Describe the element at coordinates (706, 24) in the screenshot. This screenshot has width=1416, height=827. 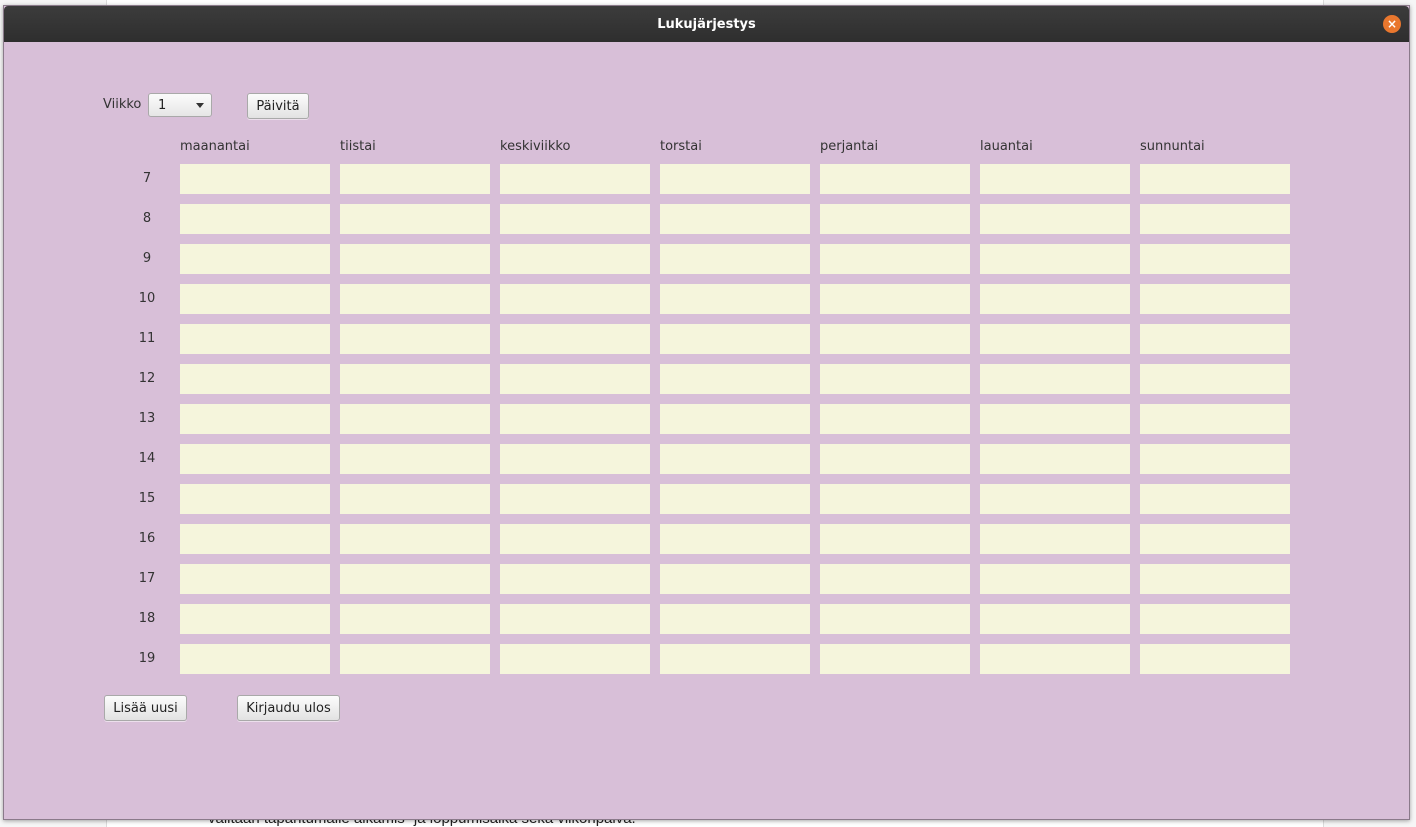
I see `titlebar: Lukujärjestys ×` at that location.